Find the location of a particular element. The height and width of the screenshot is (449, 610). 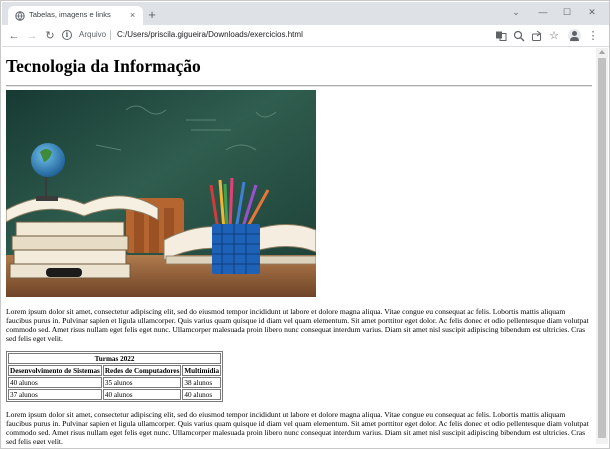

minimize-button: — is located at coordinates (543, 12).